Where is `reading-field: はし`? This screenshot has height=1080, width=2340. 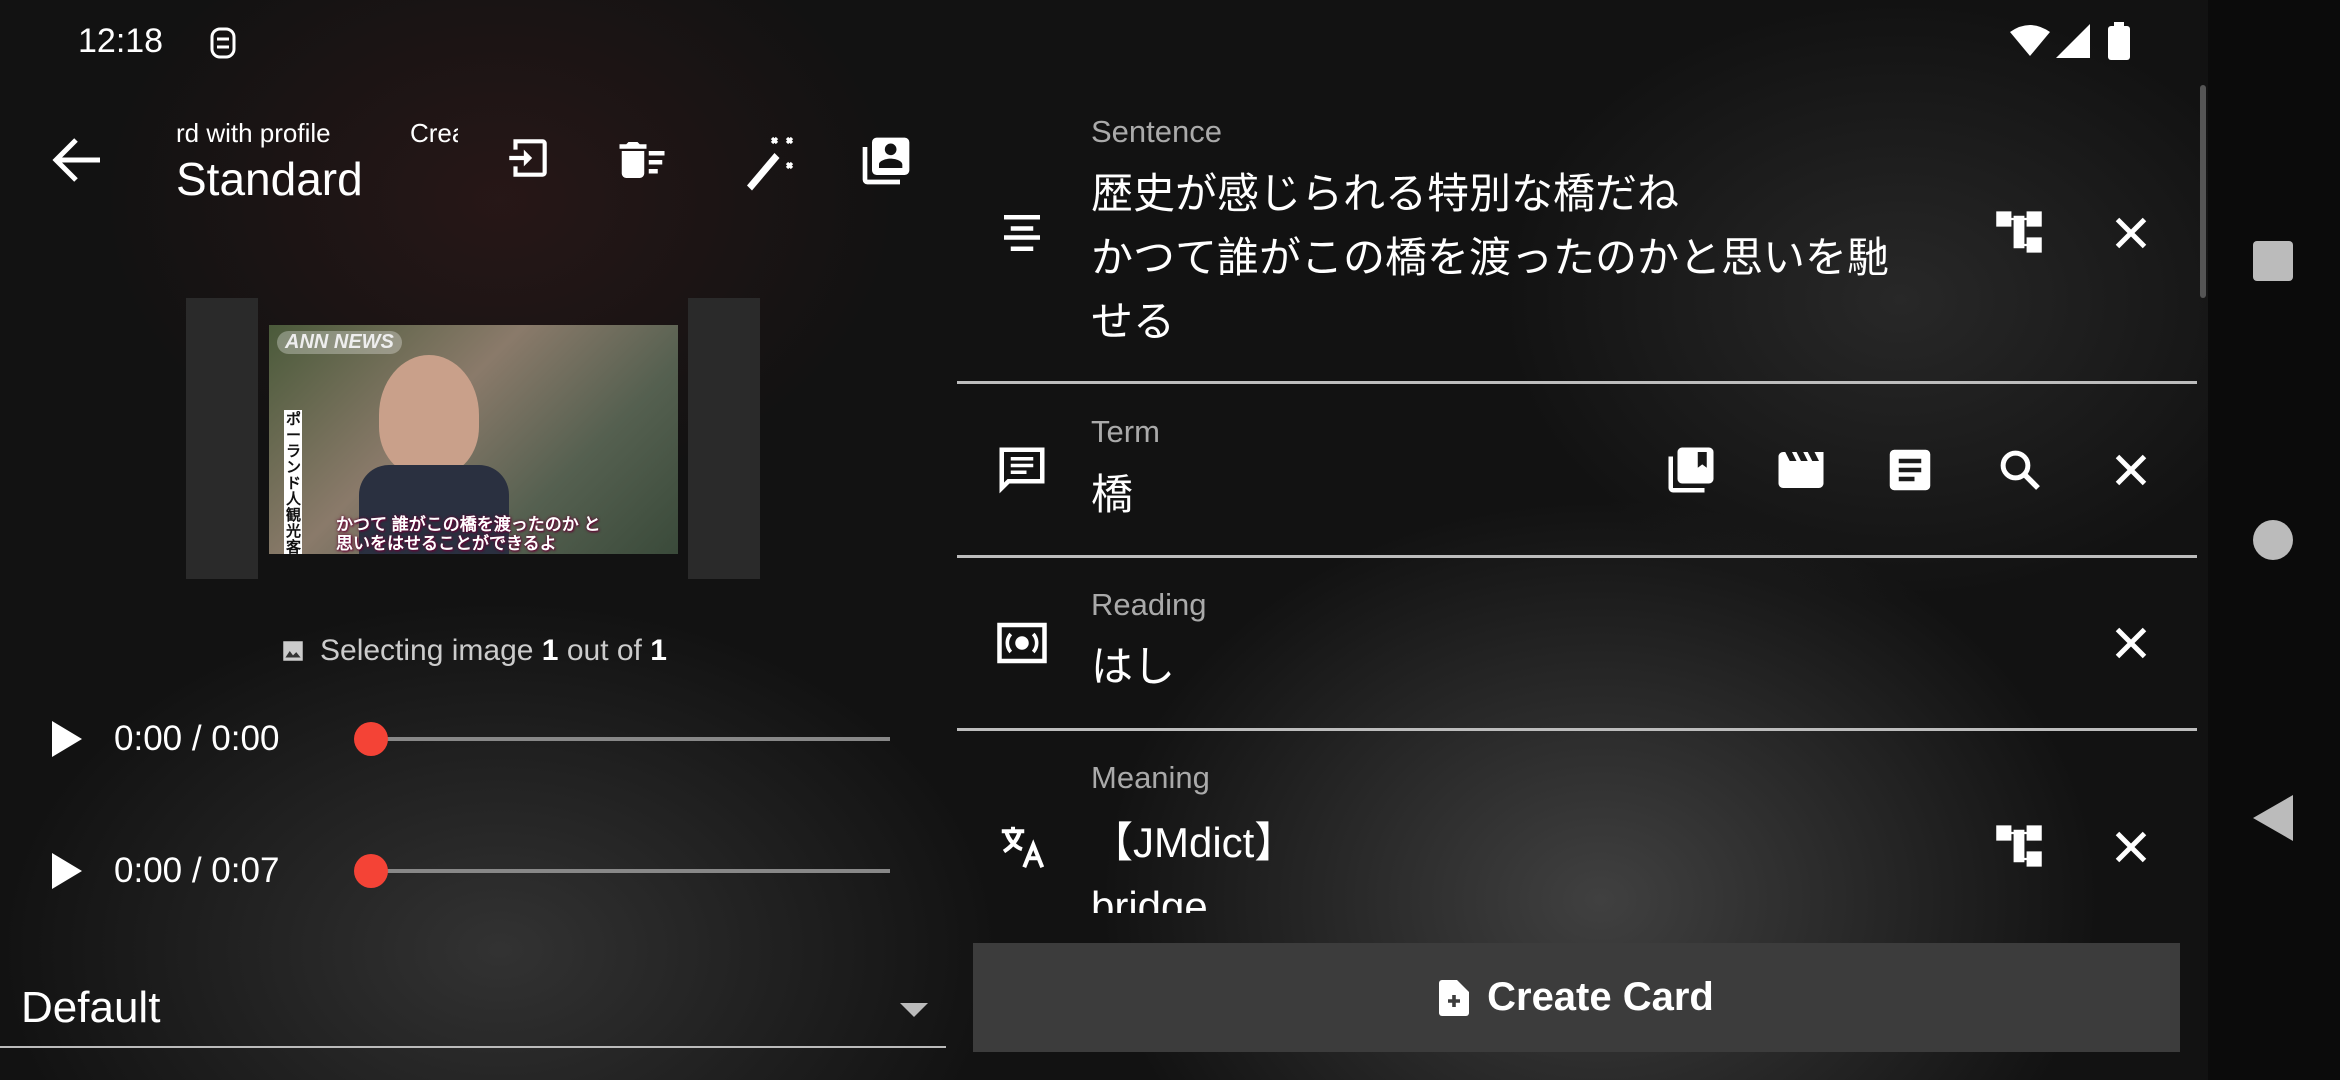
reading-field: はし is located at coordinates (1133, 667).